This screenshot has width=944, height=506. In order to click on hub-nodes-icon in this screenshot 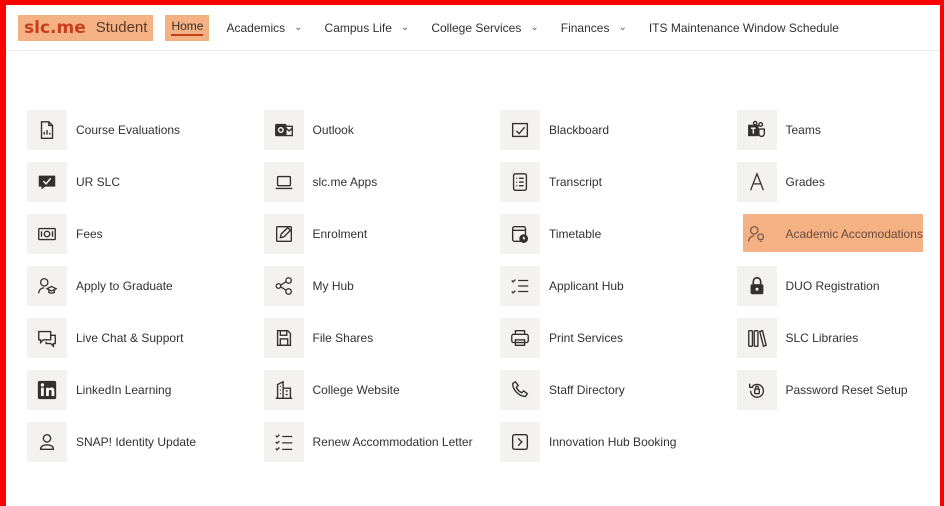, I will do `click(283, 286)`.